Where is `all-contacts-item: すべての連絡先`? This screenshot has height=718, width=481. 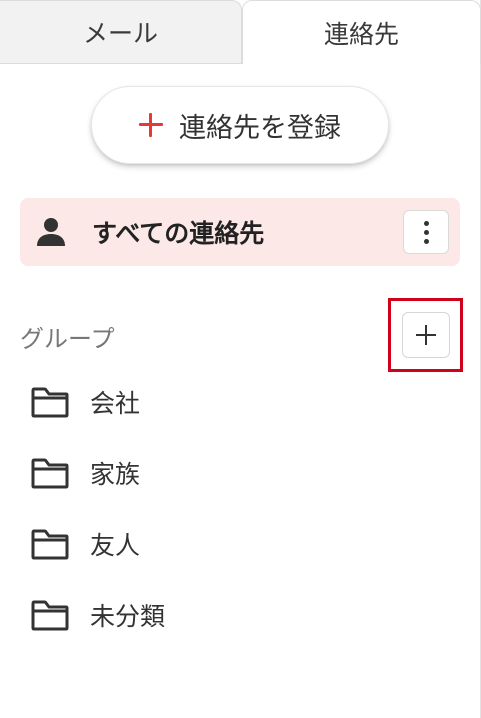 all-contacts-item: すべての連絡先 is located at coordinates (240, 232).